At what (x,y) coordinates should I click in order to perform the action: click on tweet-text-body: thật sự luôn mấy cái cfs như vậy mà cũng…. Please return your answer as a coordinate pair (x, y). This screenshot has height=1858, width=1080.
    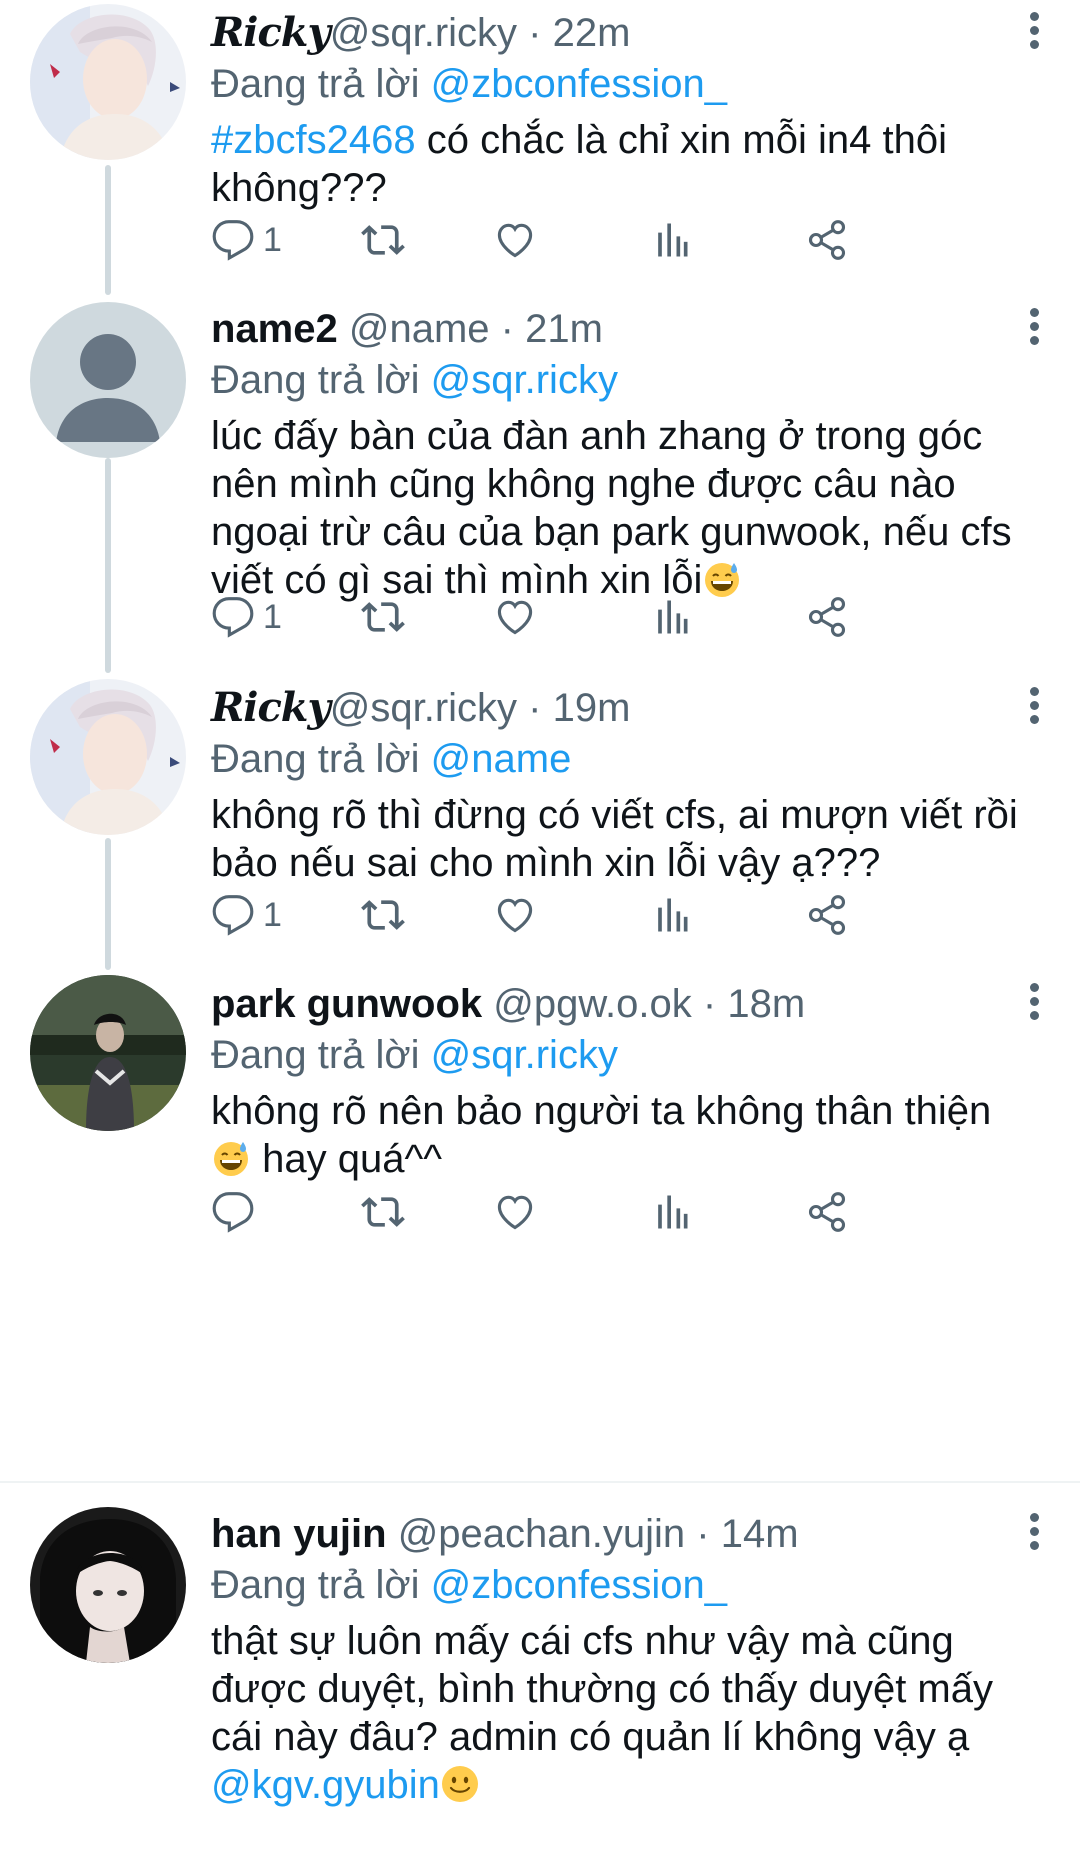
    Looking at the image, I should click on (602, 1689).